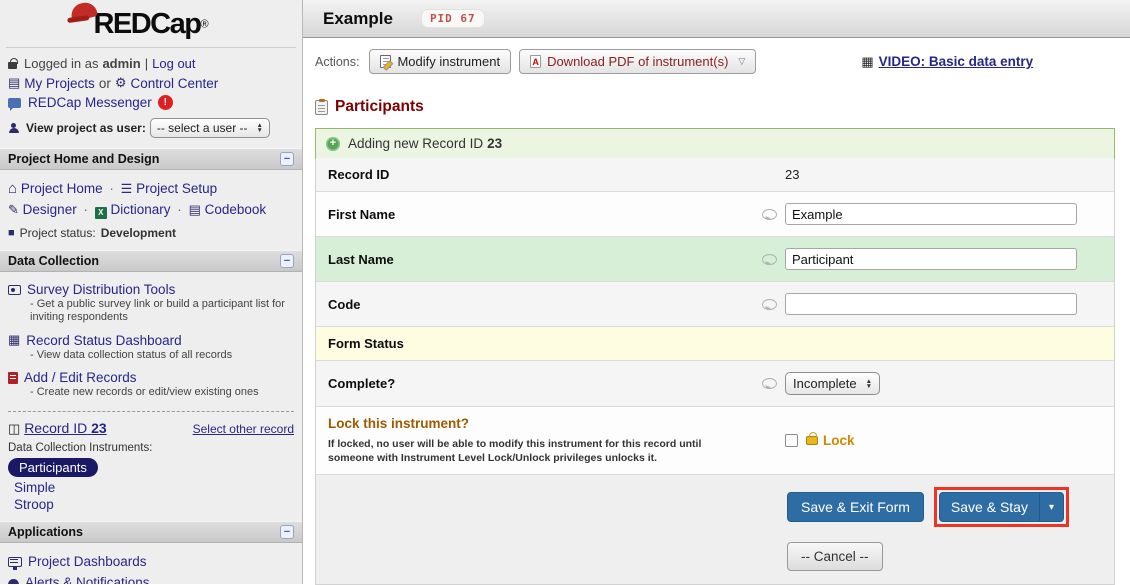 The height and width of the screenshot is (585, 1130). I want to click on cancel-line: -- Cancel --, so click(715, 556).